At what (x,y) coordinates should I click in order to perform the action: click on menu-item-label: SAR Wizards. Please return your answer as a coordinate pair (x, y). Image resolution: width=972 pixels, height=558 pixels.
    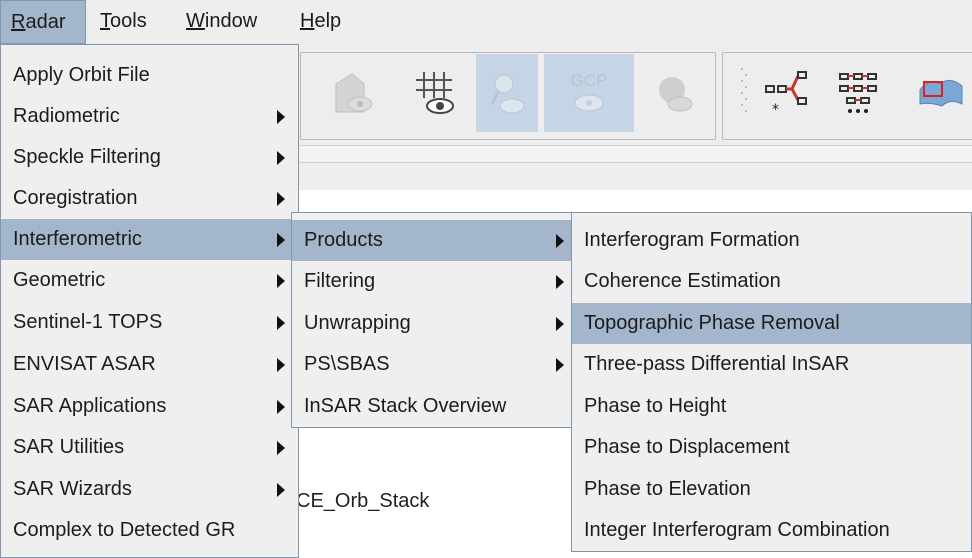
    Looking at the image, I should click on (72, 489).